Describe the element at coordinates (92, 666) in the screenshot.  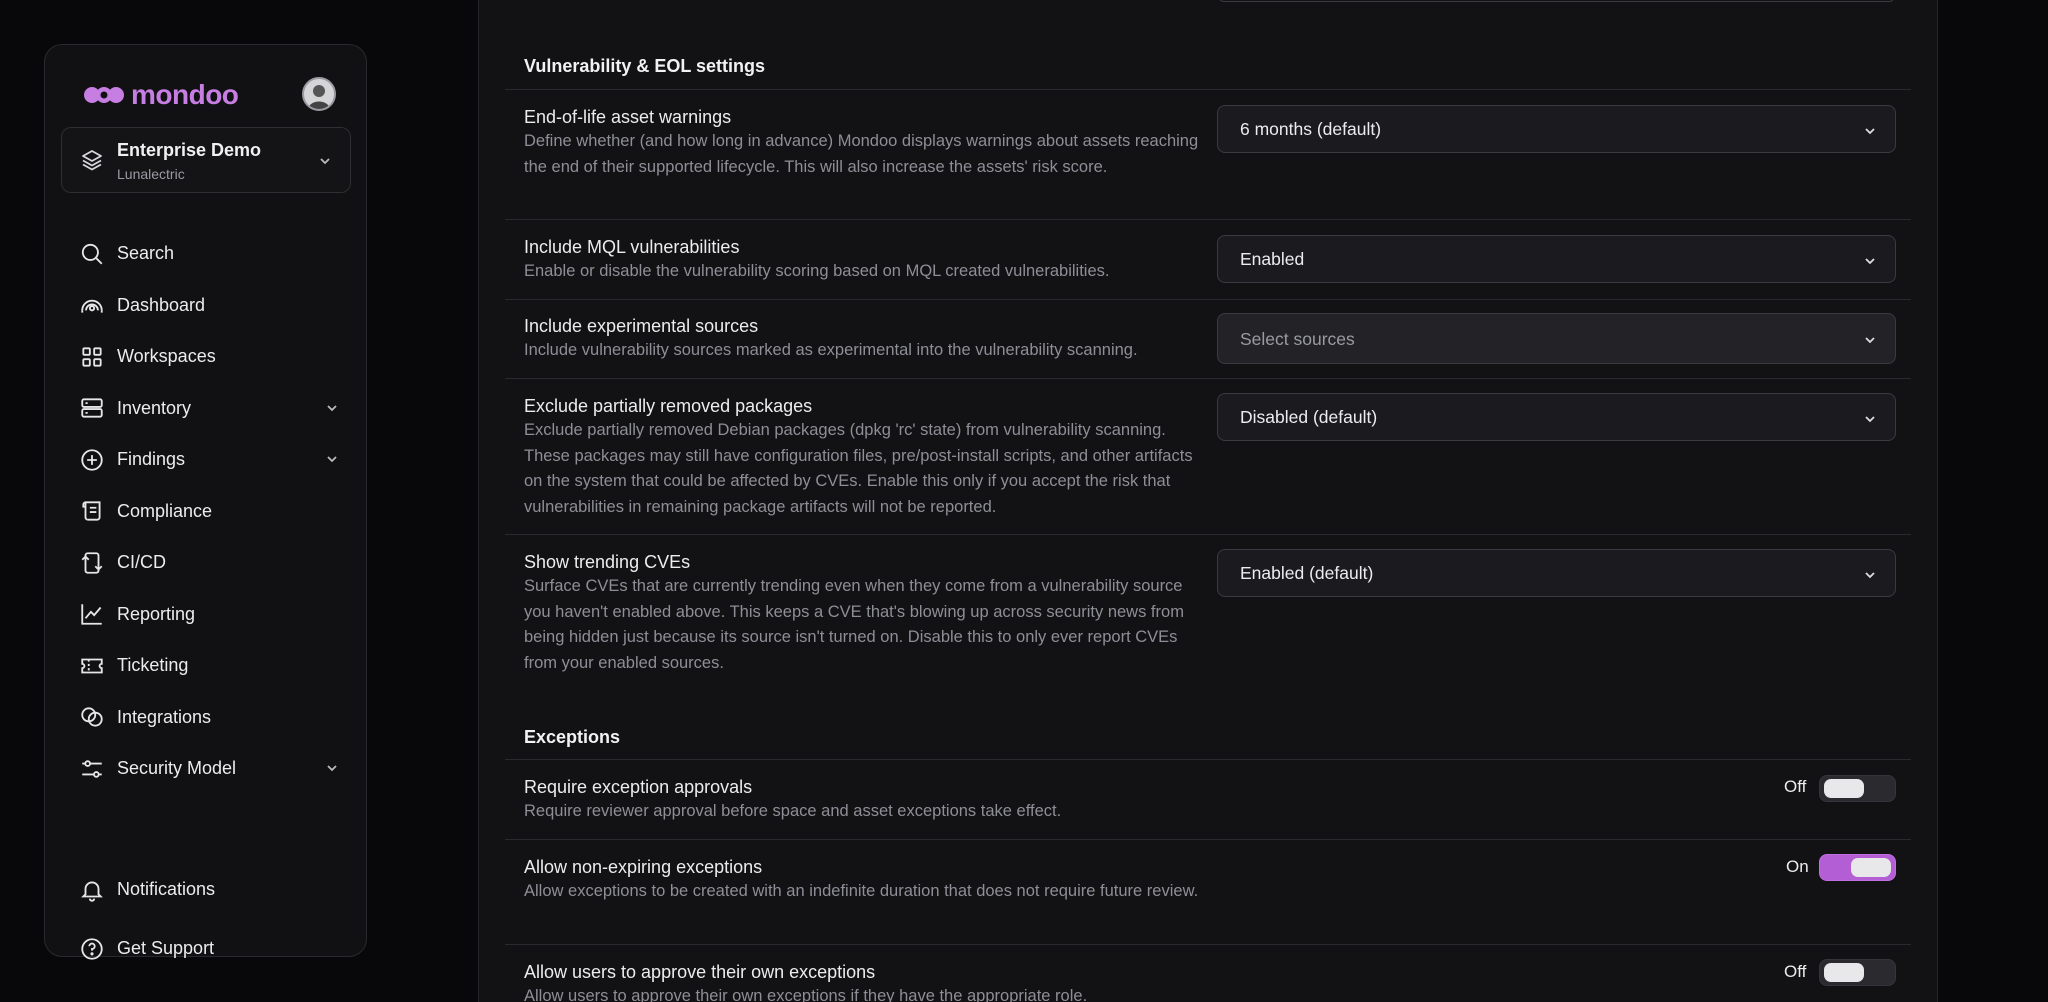
I see `ticket-icon` at that location.